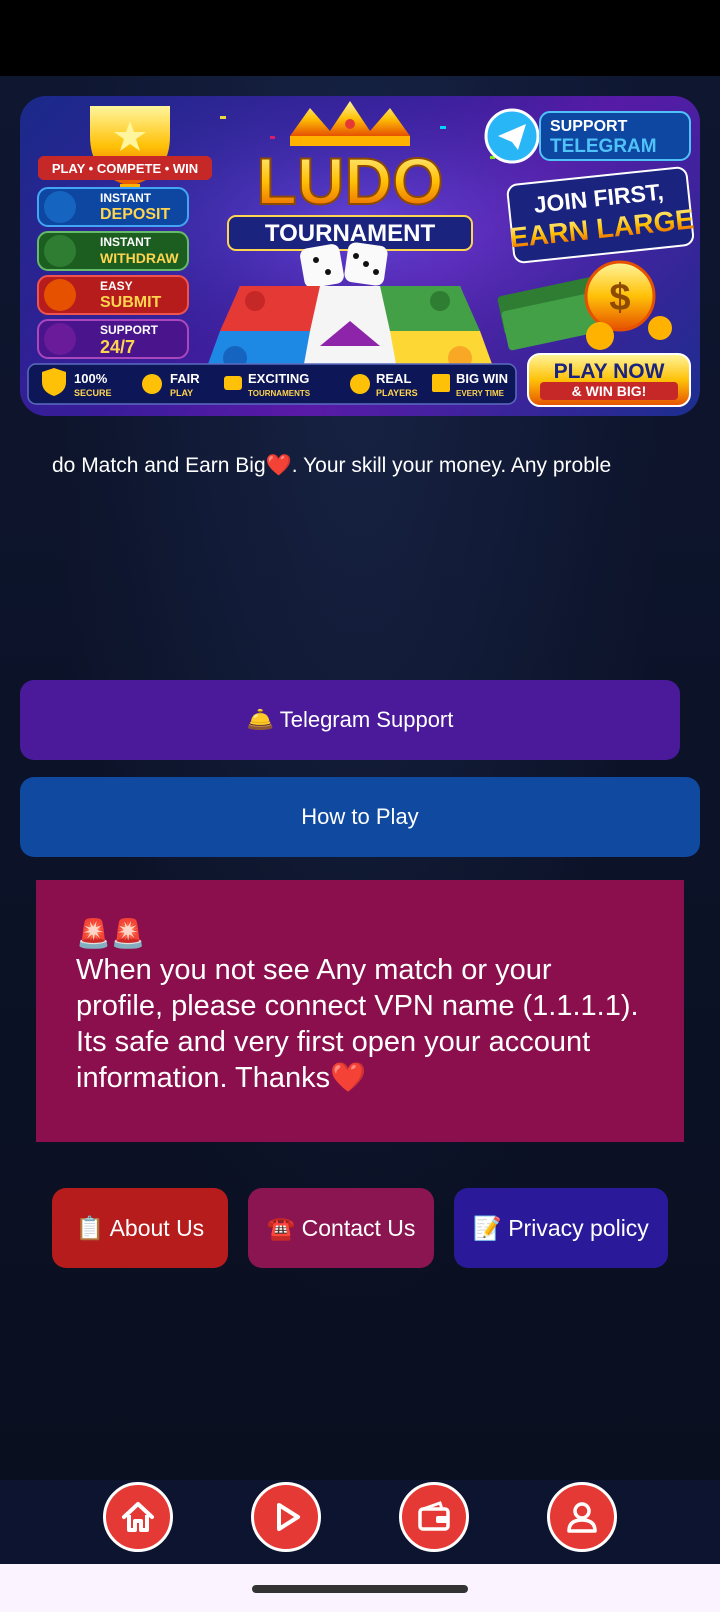  Describe the element at coordinates (609, 371) in the screenshot. I see `svg-text: PLAY NOW` at that location.